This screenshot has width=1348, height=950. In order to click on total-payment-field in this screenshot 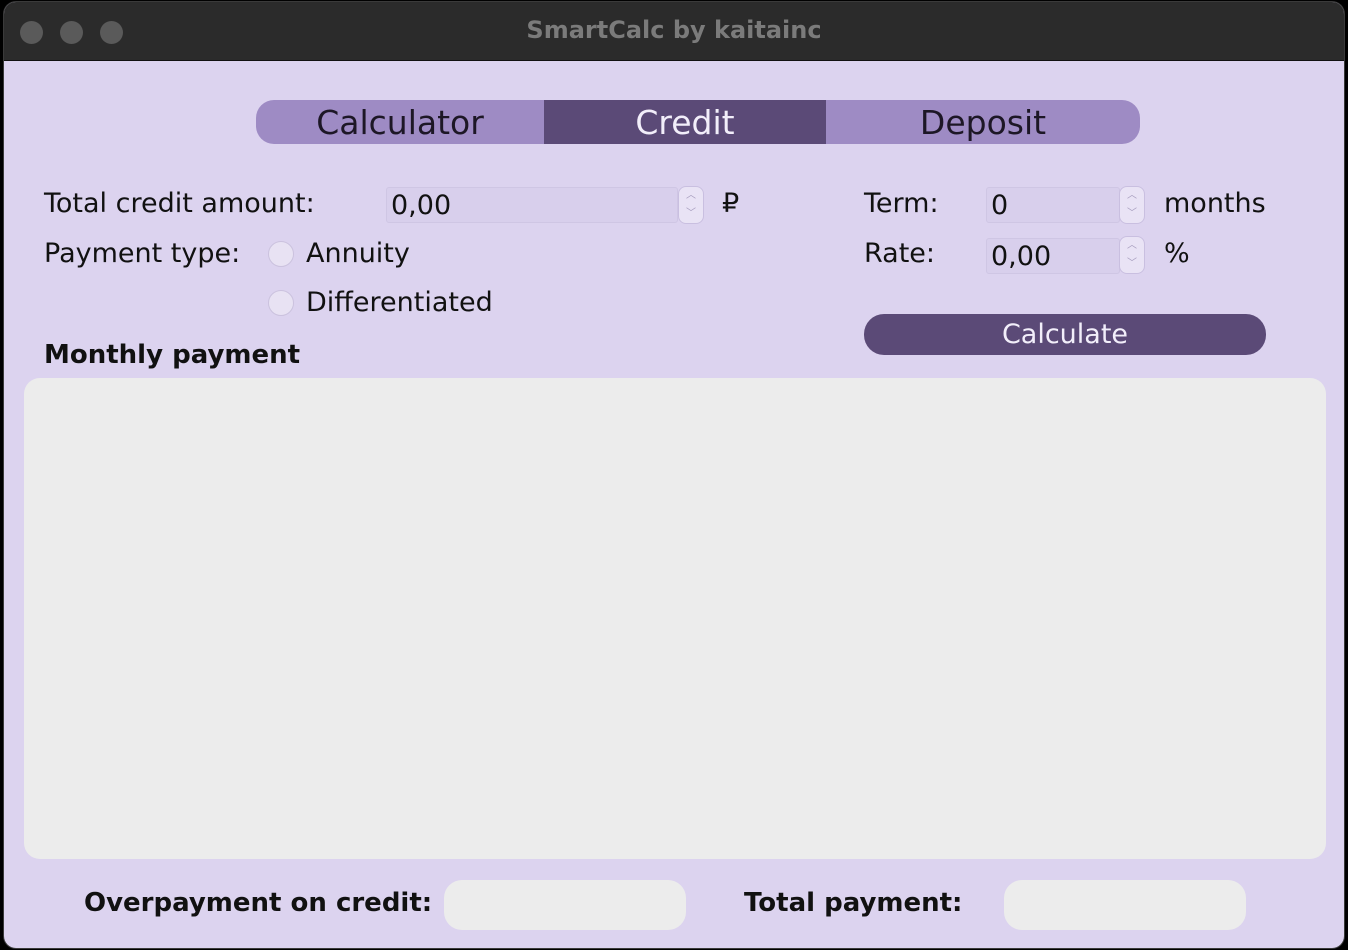, I will do `click(1125, 905)`.